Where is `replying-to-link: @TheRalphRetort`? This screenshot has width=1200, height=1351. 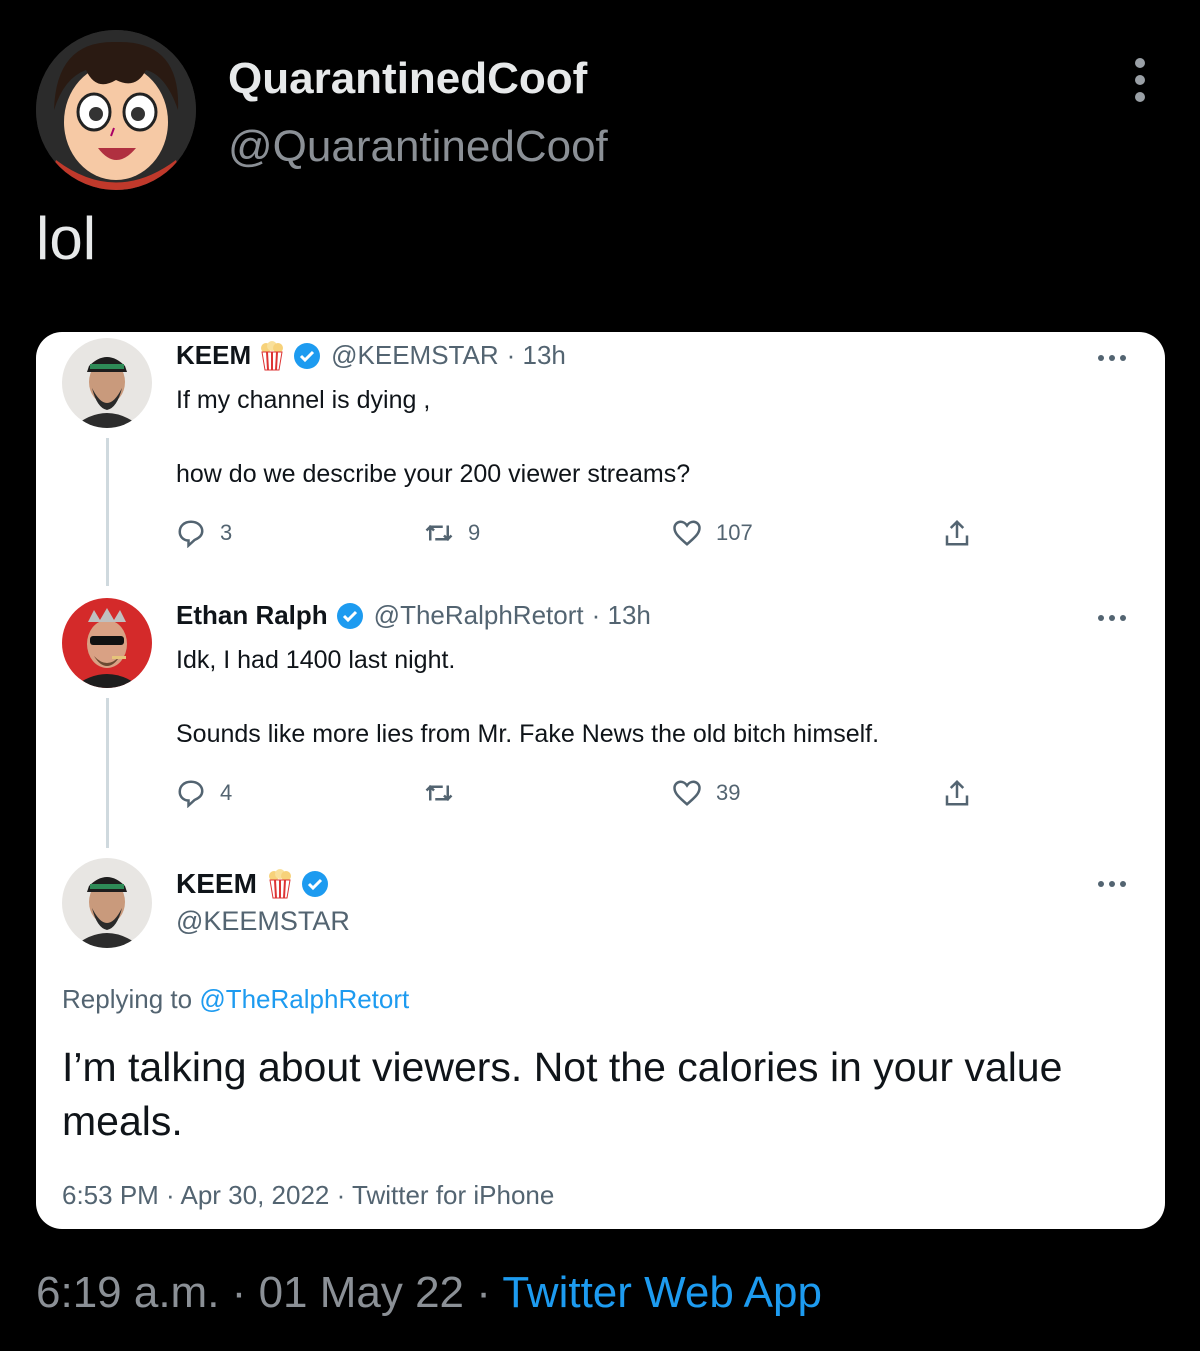
replying-to-link: @TheRalphRetort is located at coordinates (304, 999).